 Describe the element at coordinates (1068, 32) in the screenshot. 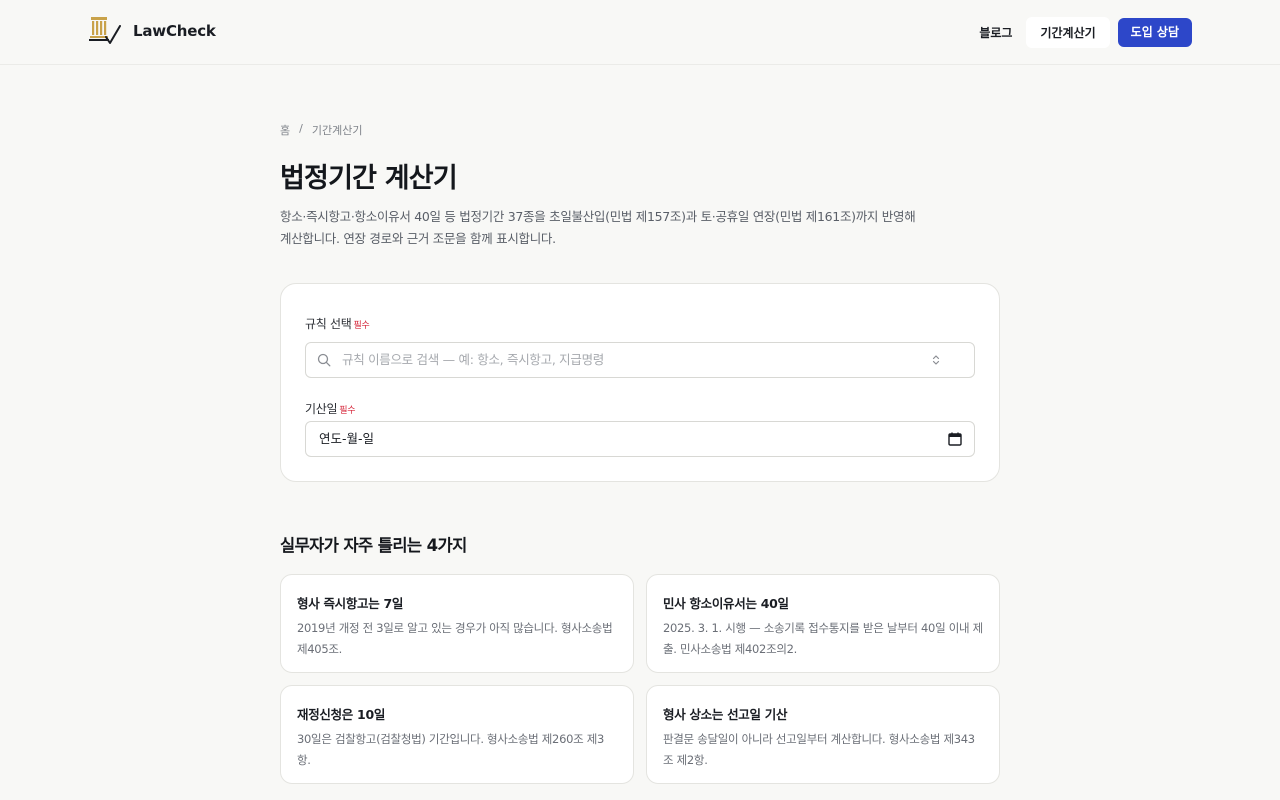

I see `nav-calculator-link: 기간계산기` at that location.